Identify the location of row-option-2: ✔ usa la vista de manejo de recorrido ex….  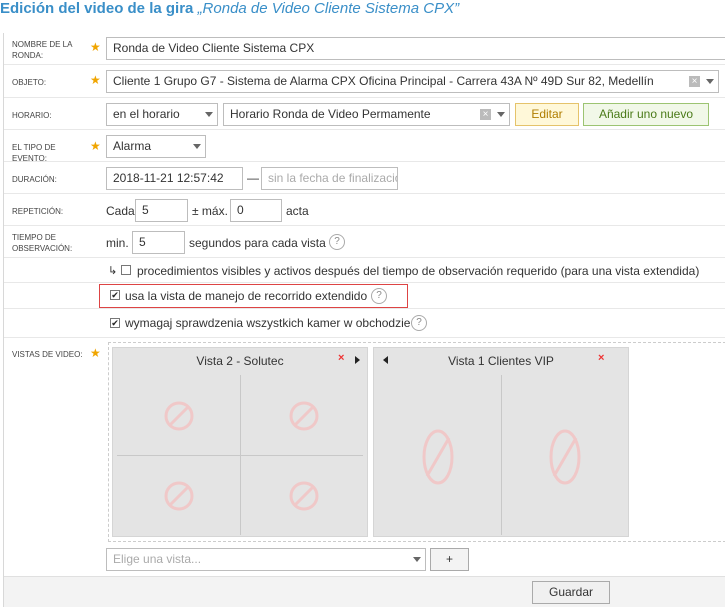
(364, 296).